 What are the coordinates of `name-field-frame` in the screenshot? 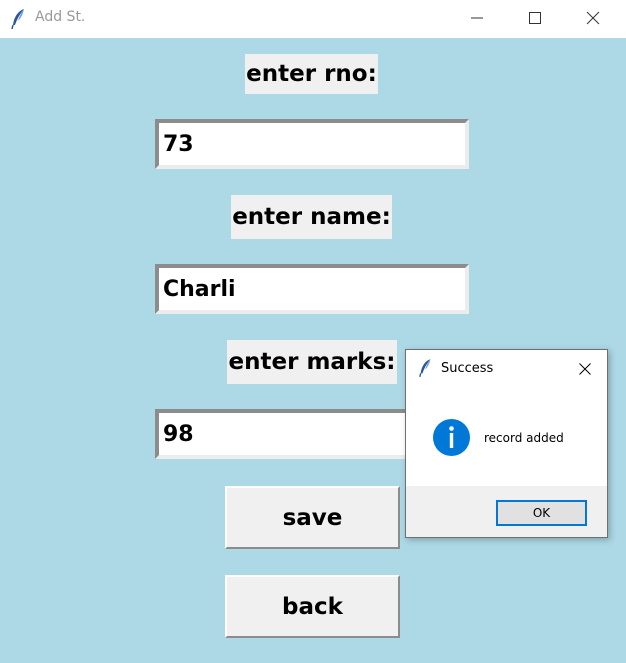 It's located at (312, 289).